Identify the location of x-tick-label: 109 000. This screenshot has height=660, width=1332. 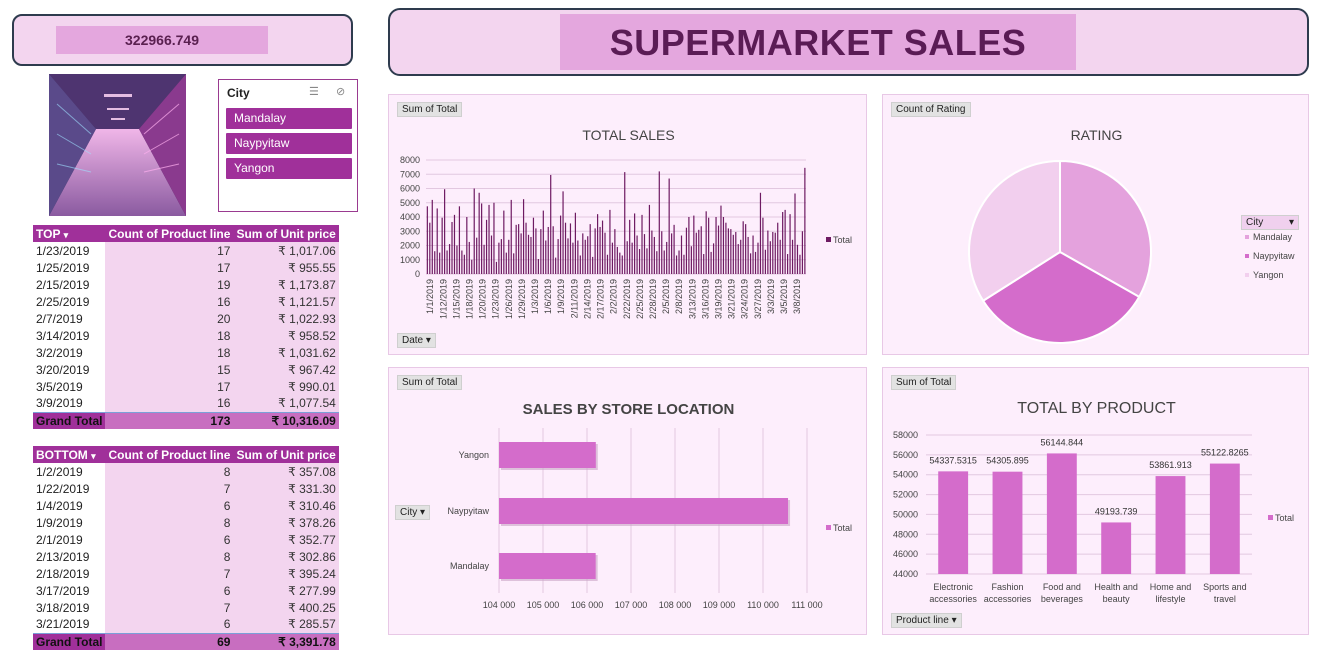
(719, 605).